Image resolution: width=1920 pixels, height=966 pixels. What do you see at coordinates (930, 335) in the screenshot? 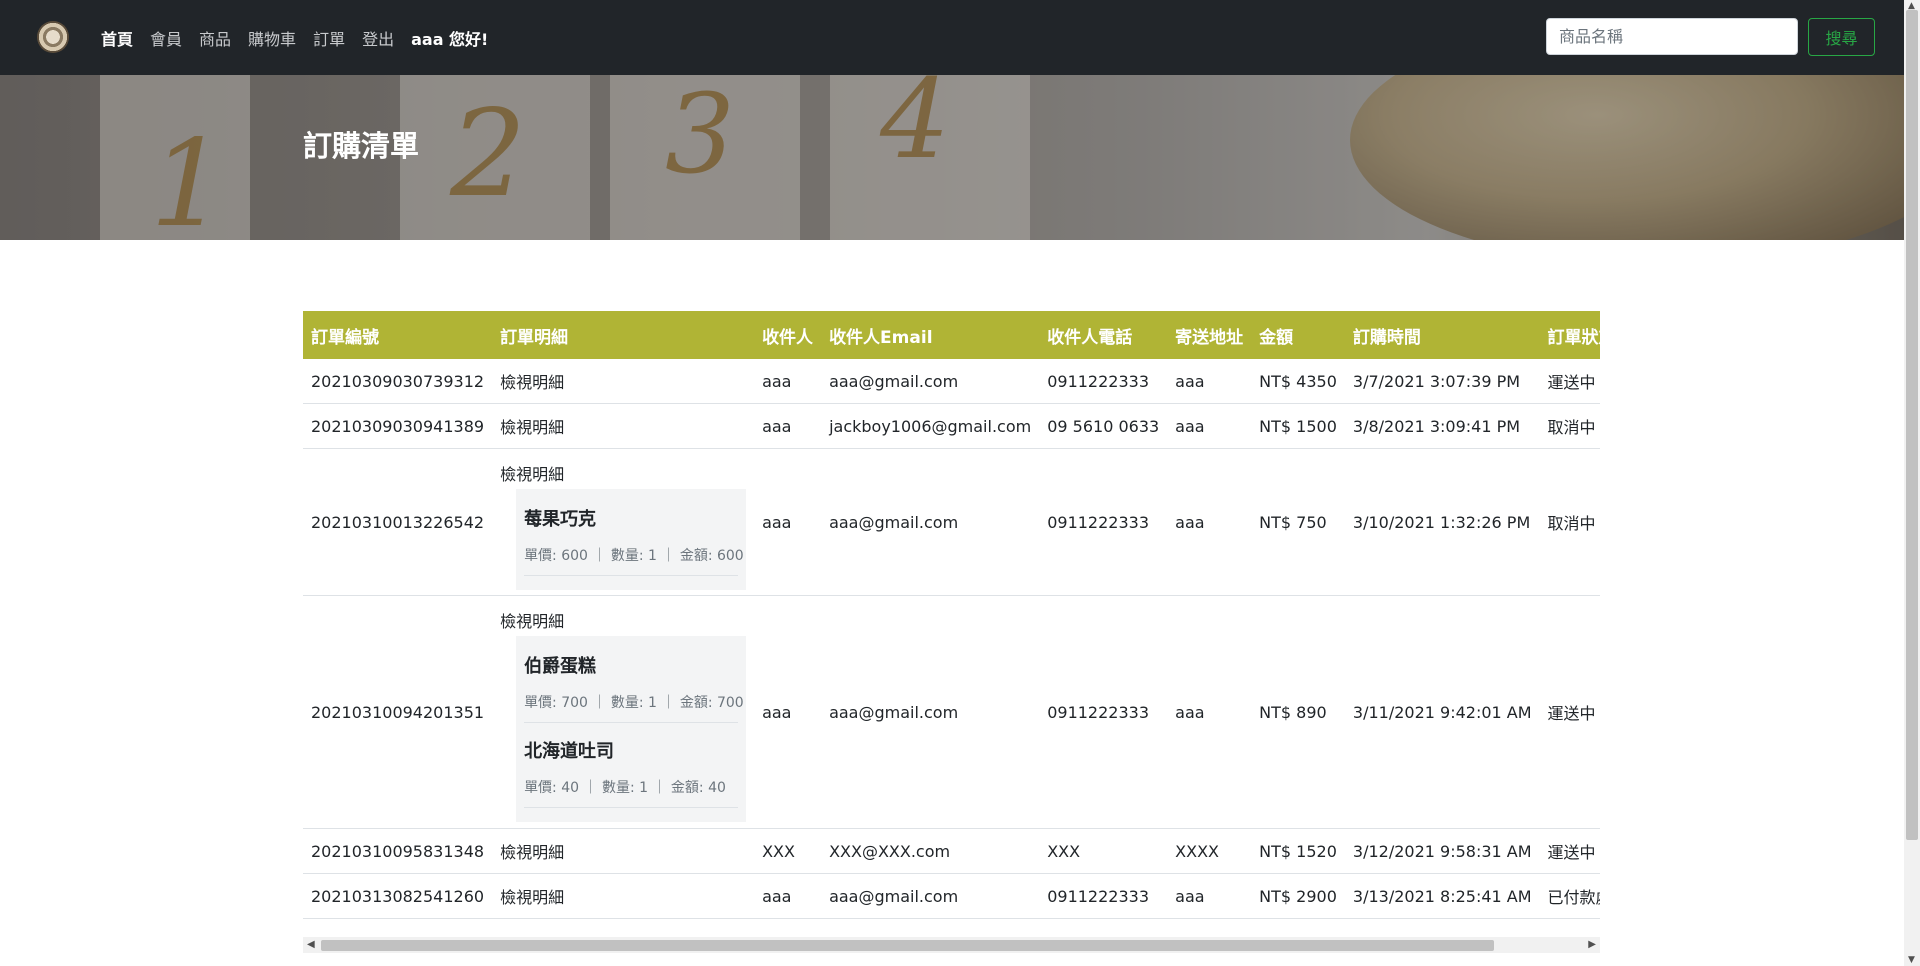
I see `col-header-email: 收件人Email` at bounding box center [930, 335].